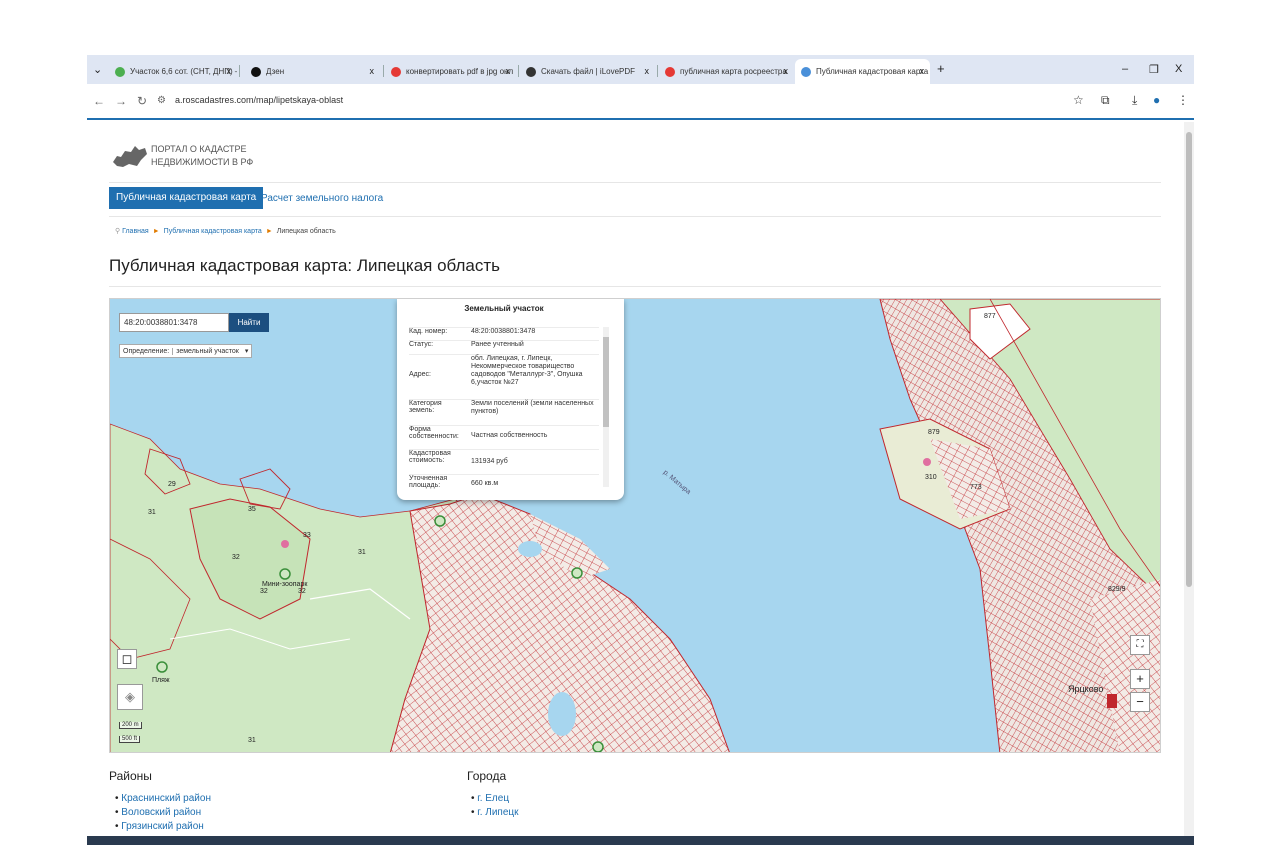 Image resolution: width=1280 pixels, height=845 pixels. I want to click on zoom-in-button: +, so click(1140, 679).